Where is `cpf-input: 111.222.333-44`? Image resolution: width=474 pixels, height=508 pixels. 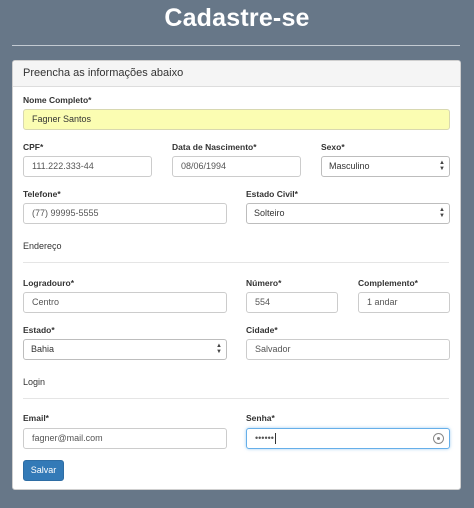
cpf-input: 111.222.333-44 is located at coordinates (87, 166).